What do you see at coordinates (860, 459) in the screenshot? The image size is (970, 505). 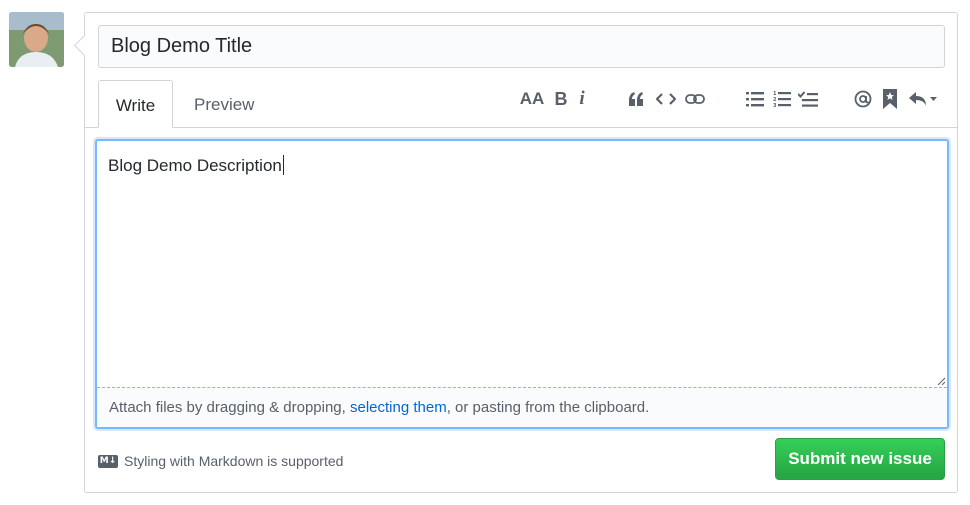 I see `submit-issue-button: Submit new issue` at bounding box center [860, 459].